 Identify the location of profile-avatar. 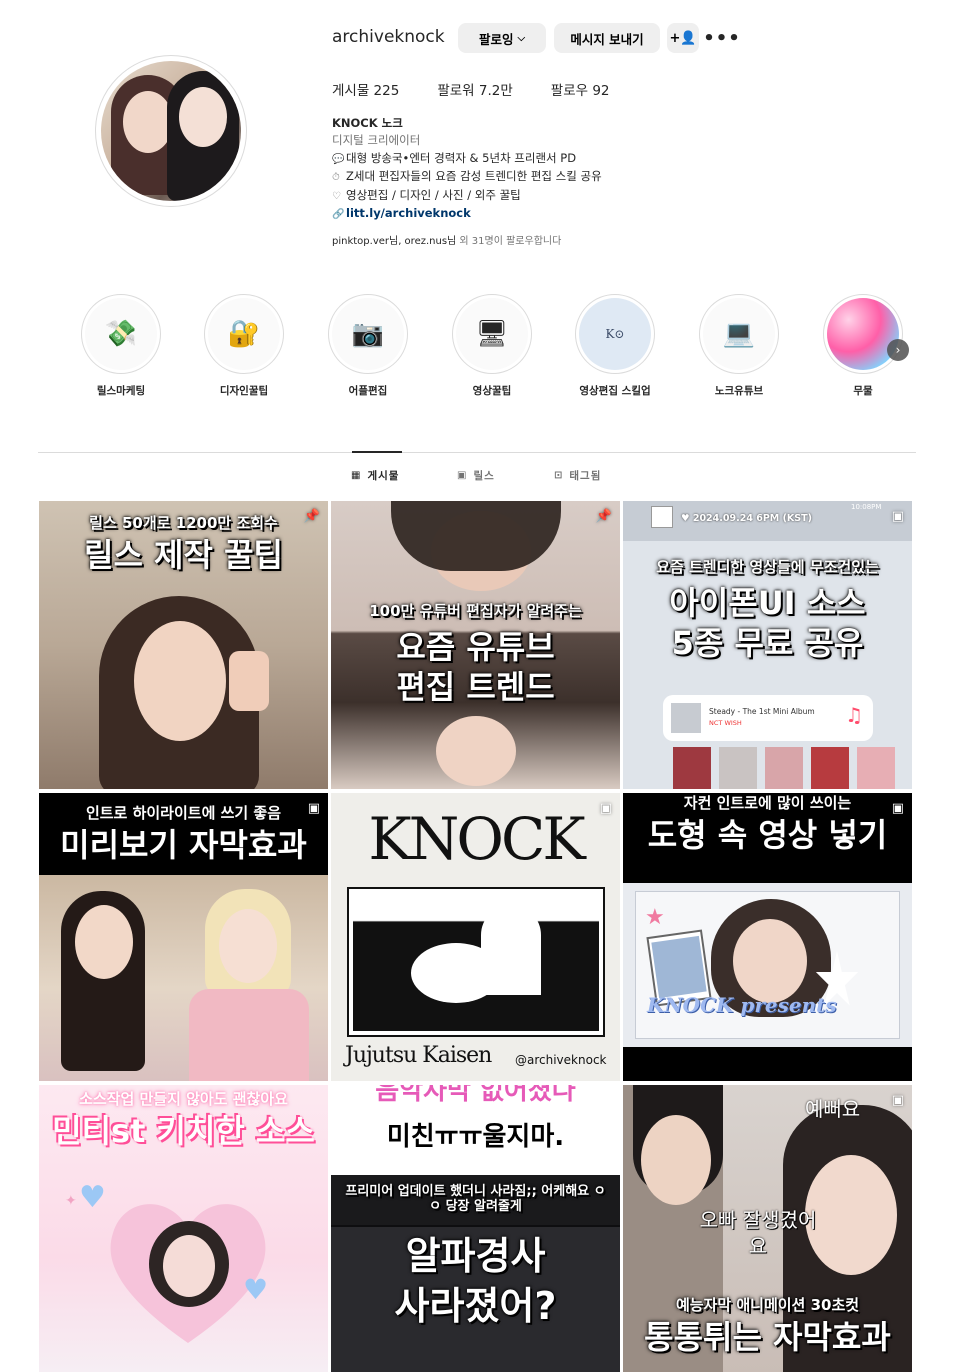
(171, 131).